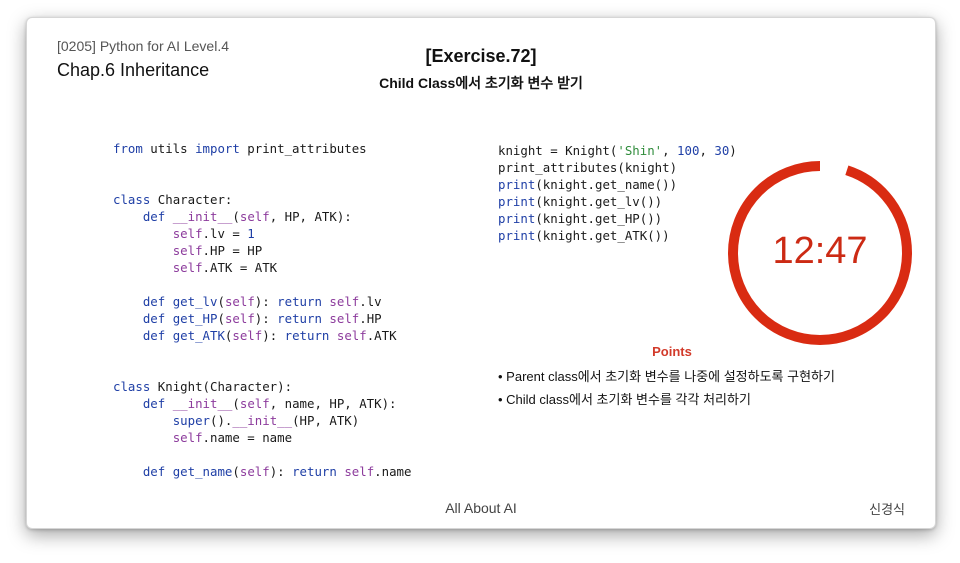 This screenshot has width=960, height=563. I want to click on point-item: • Parent class에서 초기화 변수를 나중에 설정하도록 구현하기, so click(666, 376).